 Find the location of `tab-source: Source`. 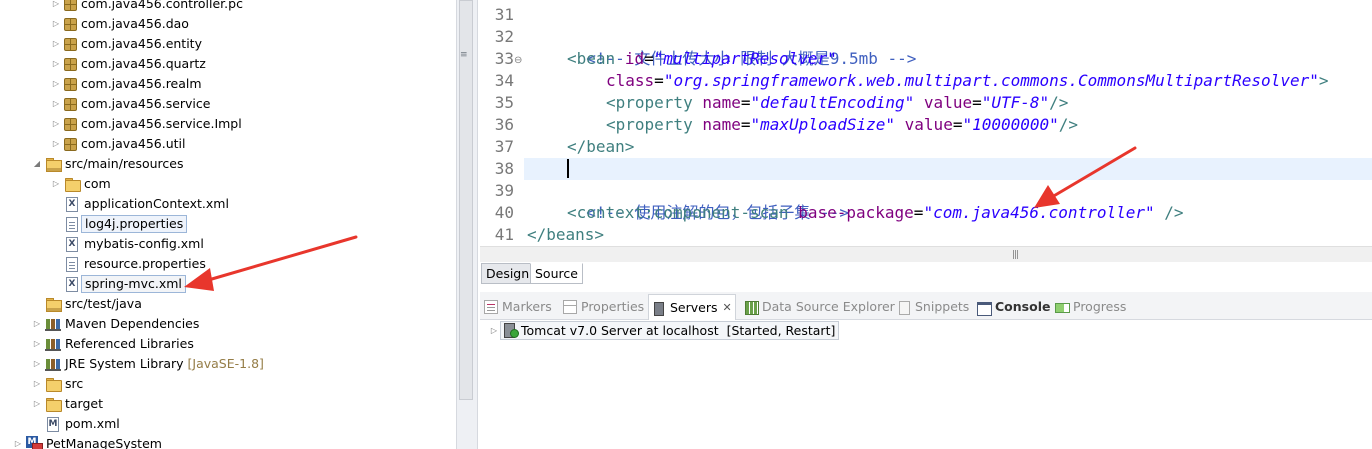

tab-source: Source is located at coordinates (556, 273).